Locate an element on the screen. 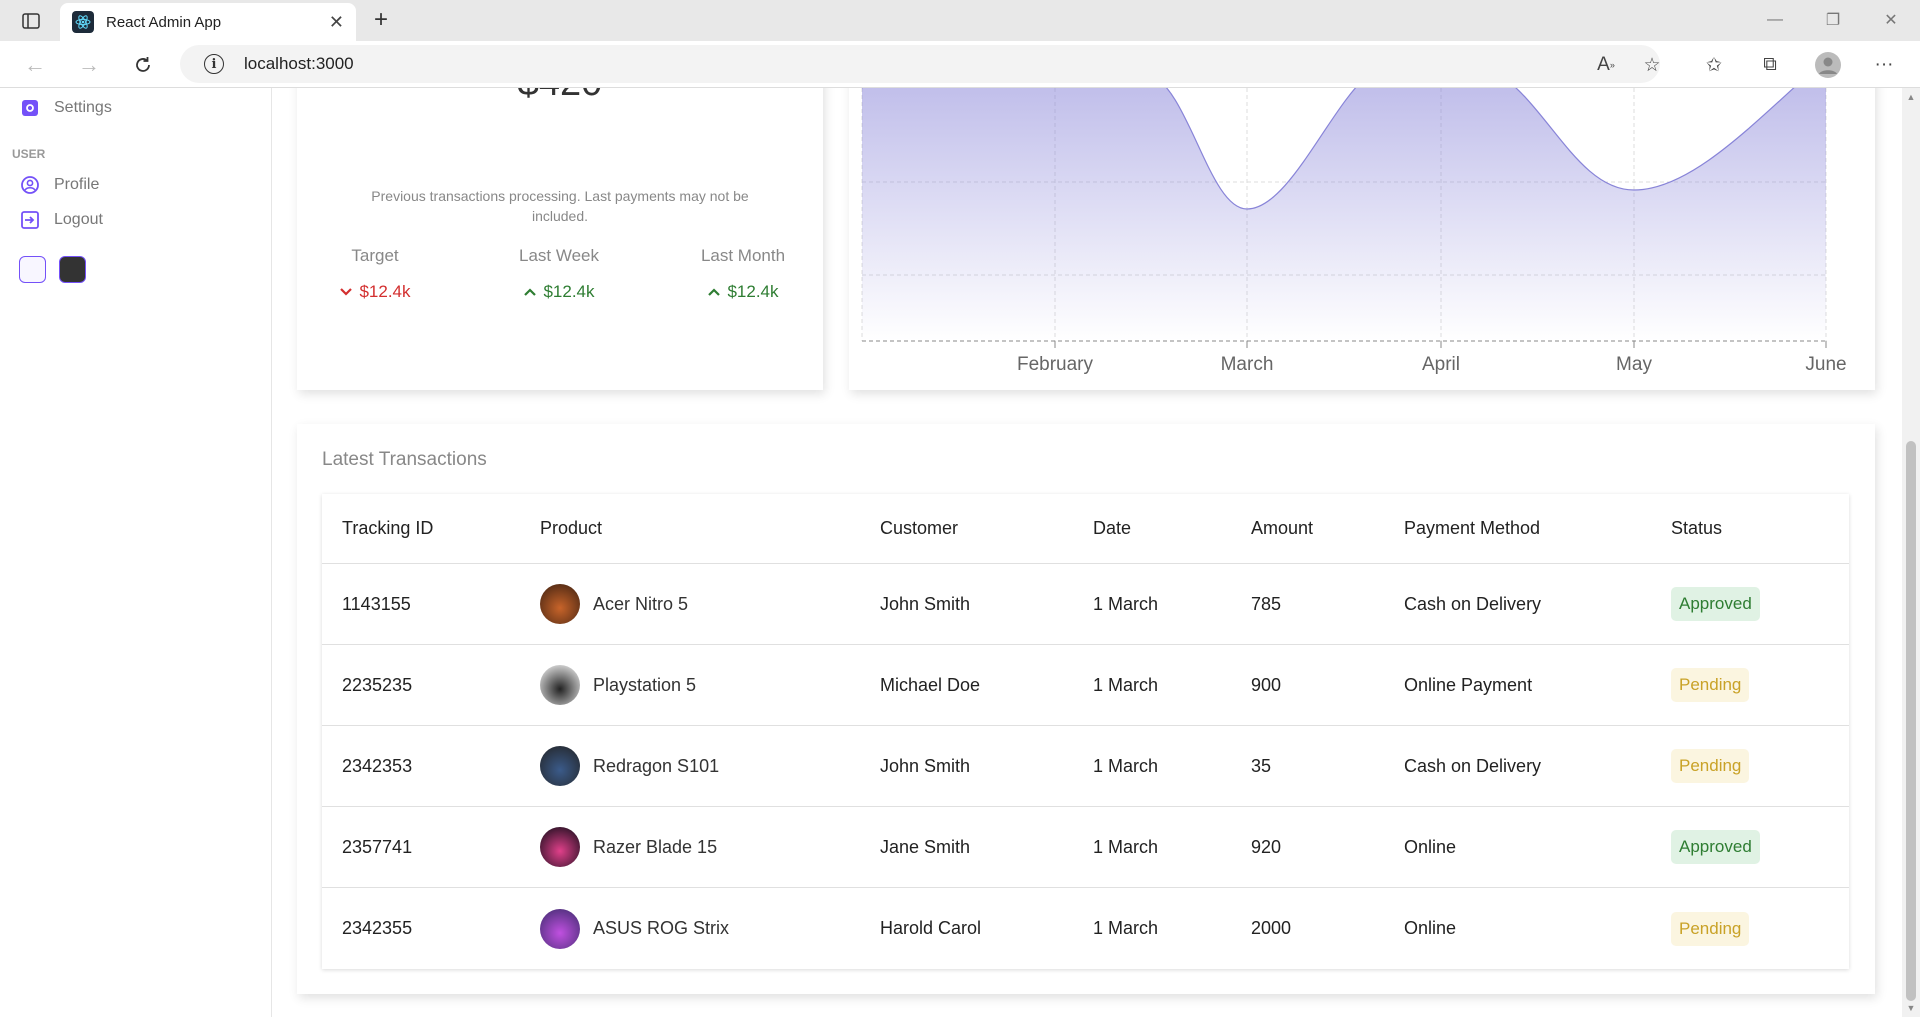  cell-customer: Jane Smith is located at coordinates (925, 846).